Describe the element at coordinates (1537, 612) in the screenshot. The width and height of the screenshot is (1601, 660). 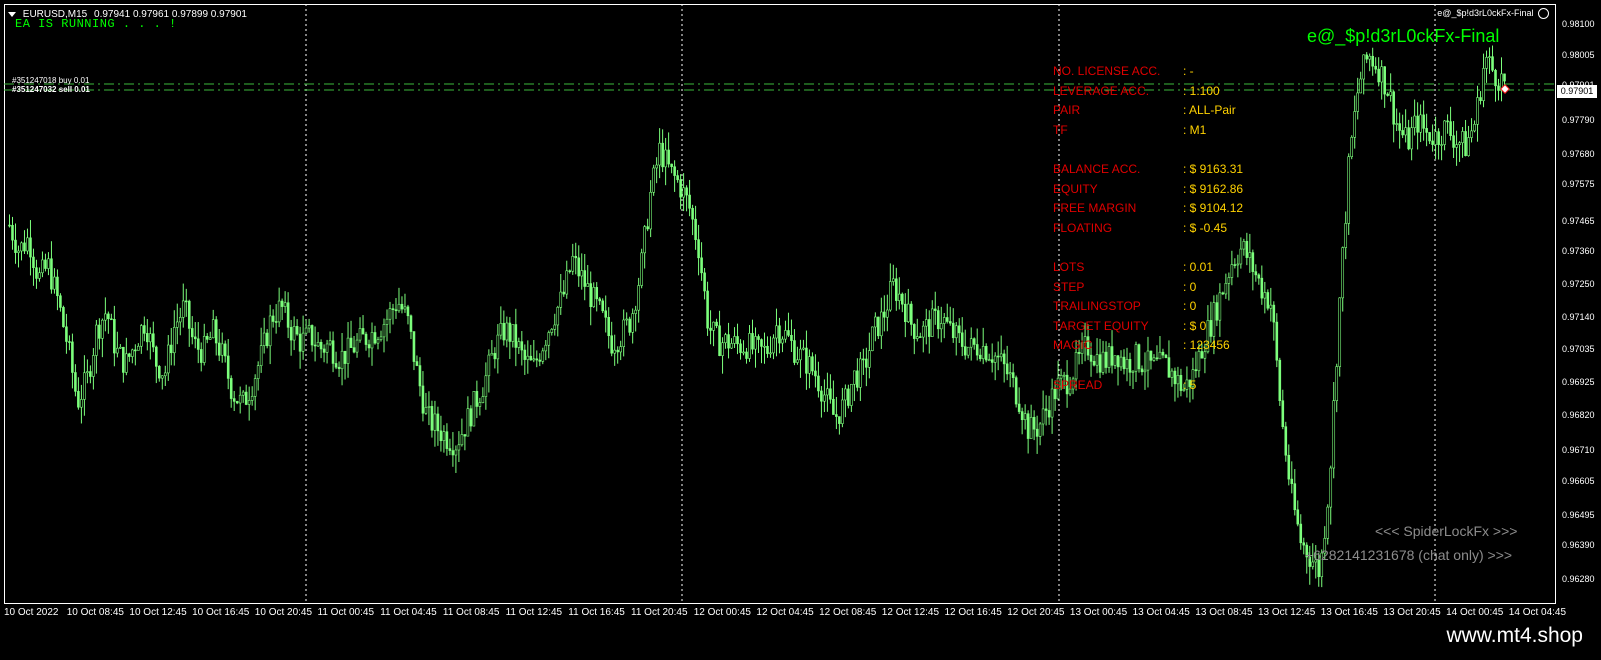
I see `time-tick-label: 14 Oct 04:45` at that location.